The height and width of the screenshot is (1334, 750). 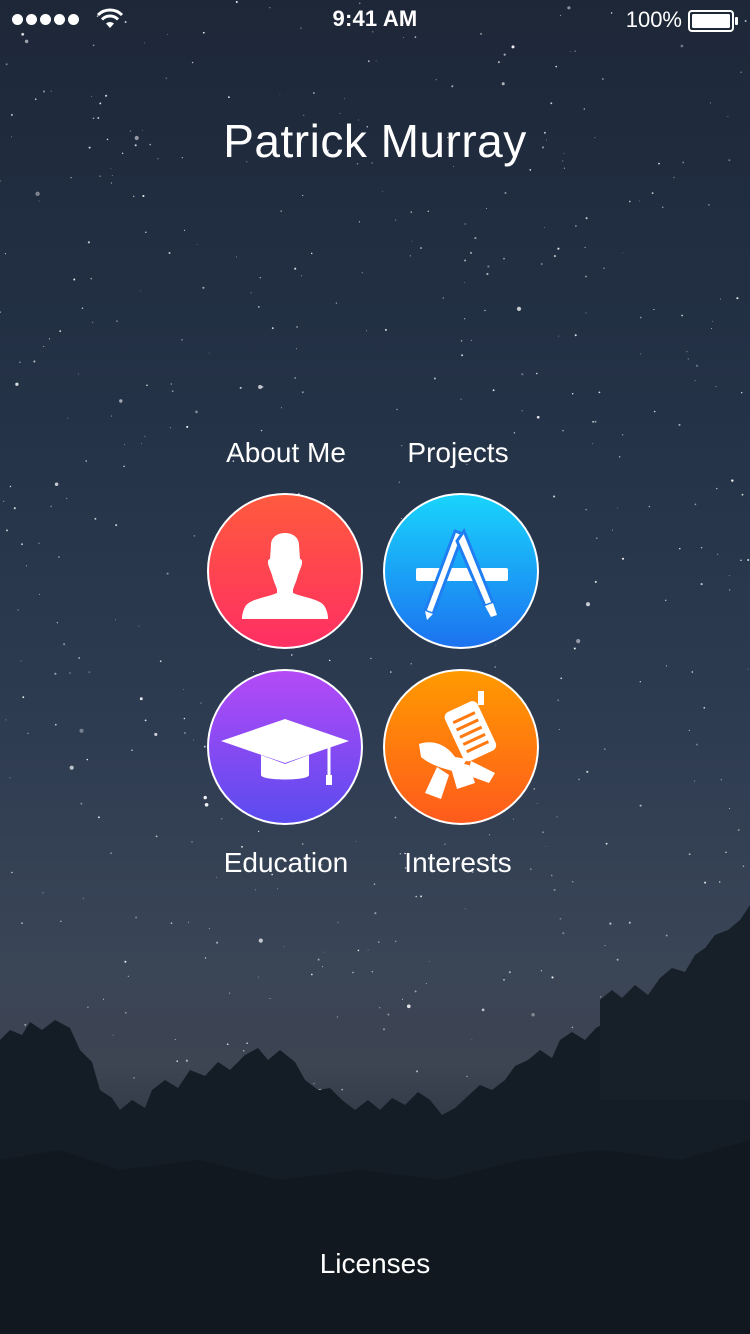 I want to click on projects-button, so click(x=461, y=571).